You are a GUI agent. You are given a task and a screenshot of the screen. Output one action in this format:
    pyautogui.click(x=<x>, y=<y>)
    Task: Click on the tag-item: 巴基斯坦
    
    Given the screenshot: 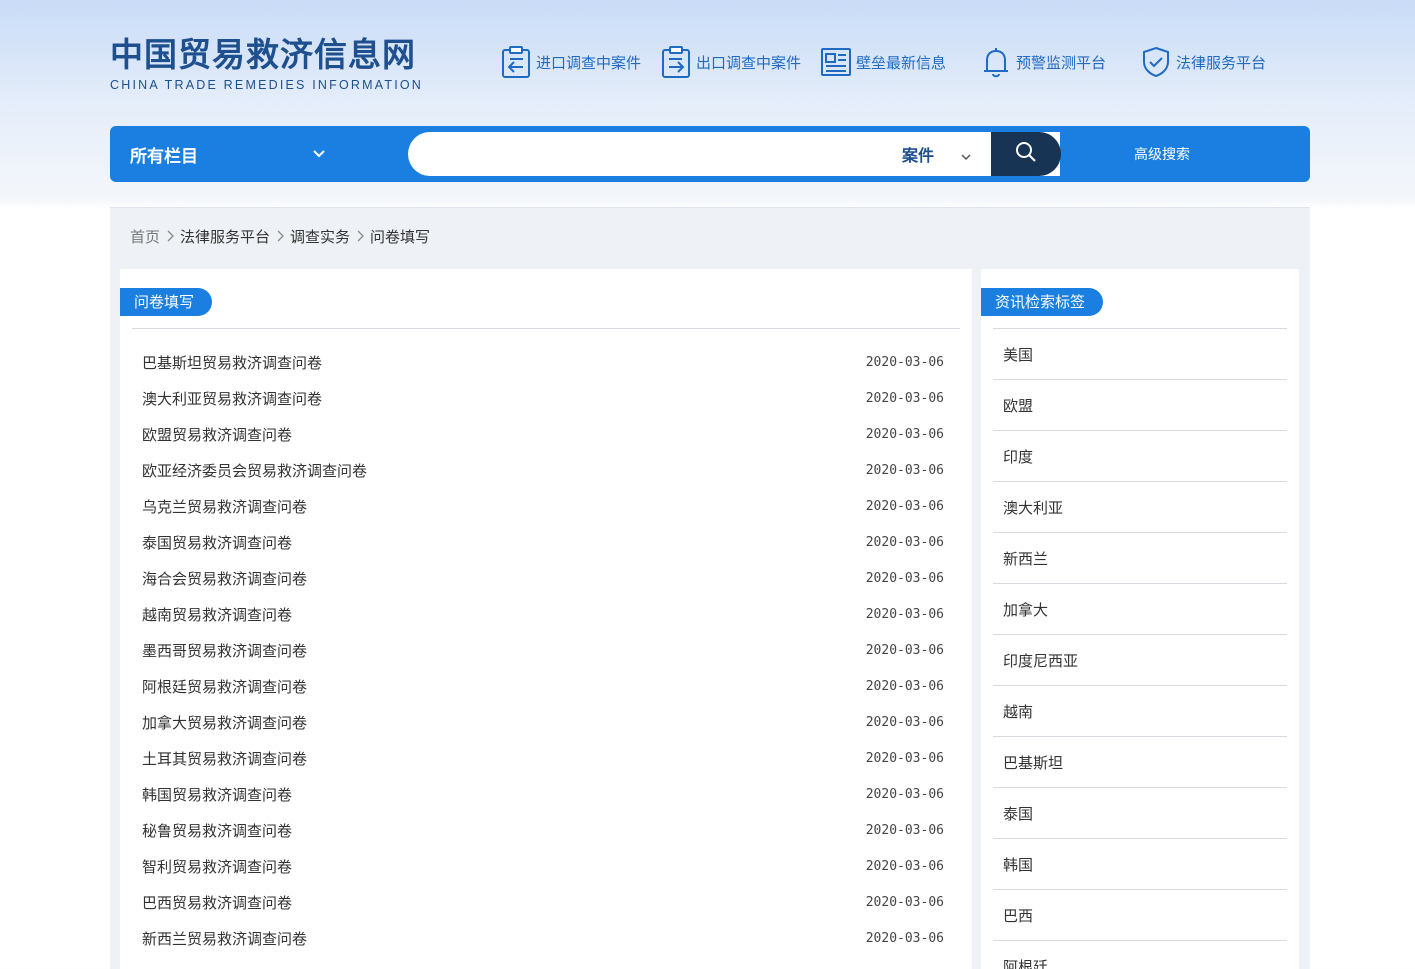 What is the action you would take?
    pyautogui.click(x=1140, y=761)
    